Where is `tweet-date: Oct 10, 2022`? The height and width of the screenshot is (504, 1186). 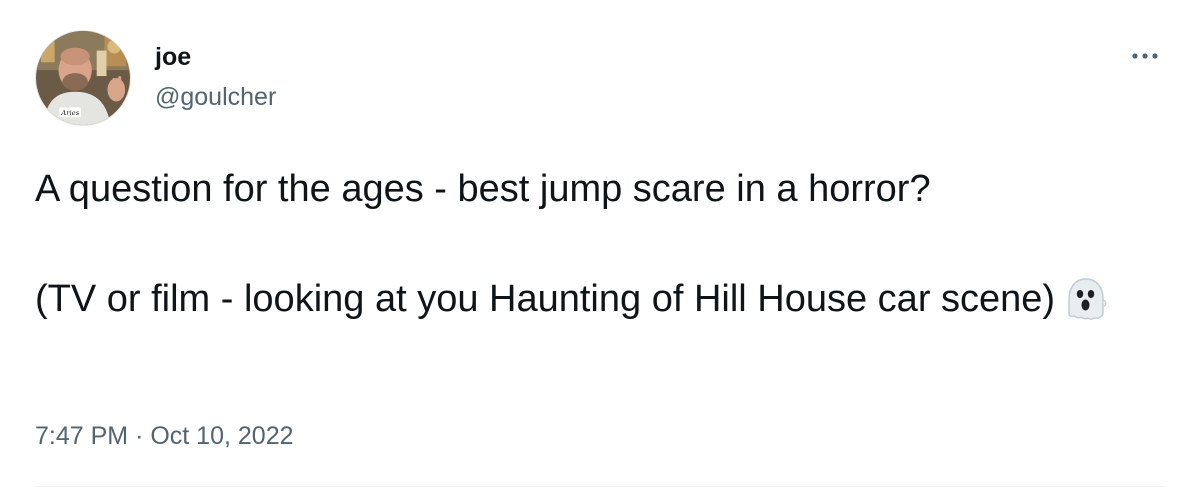
tweet-date: Oct 10, 2022 is located at coordinates (221, 436).